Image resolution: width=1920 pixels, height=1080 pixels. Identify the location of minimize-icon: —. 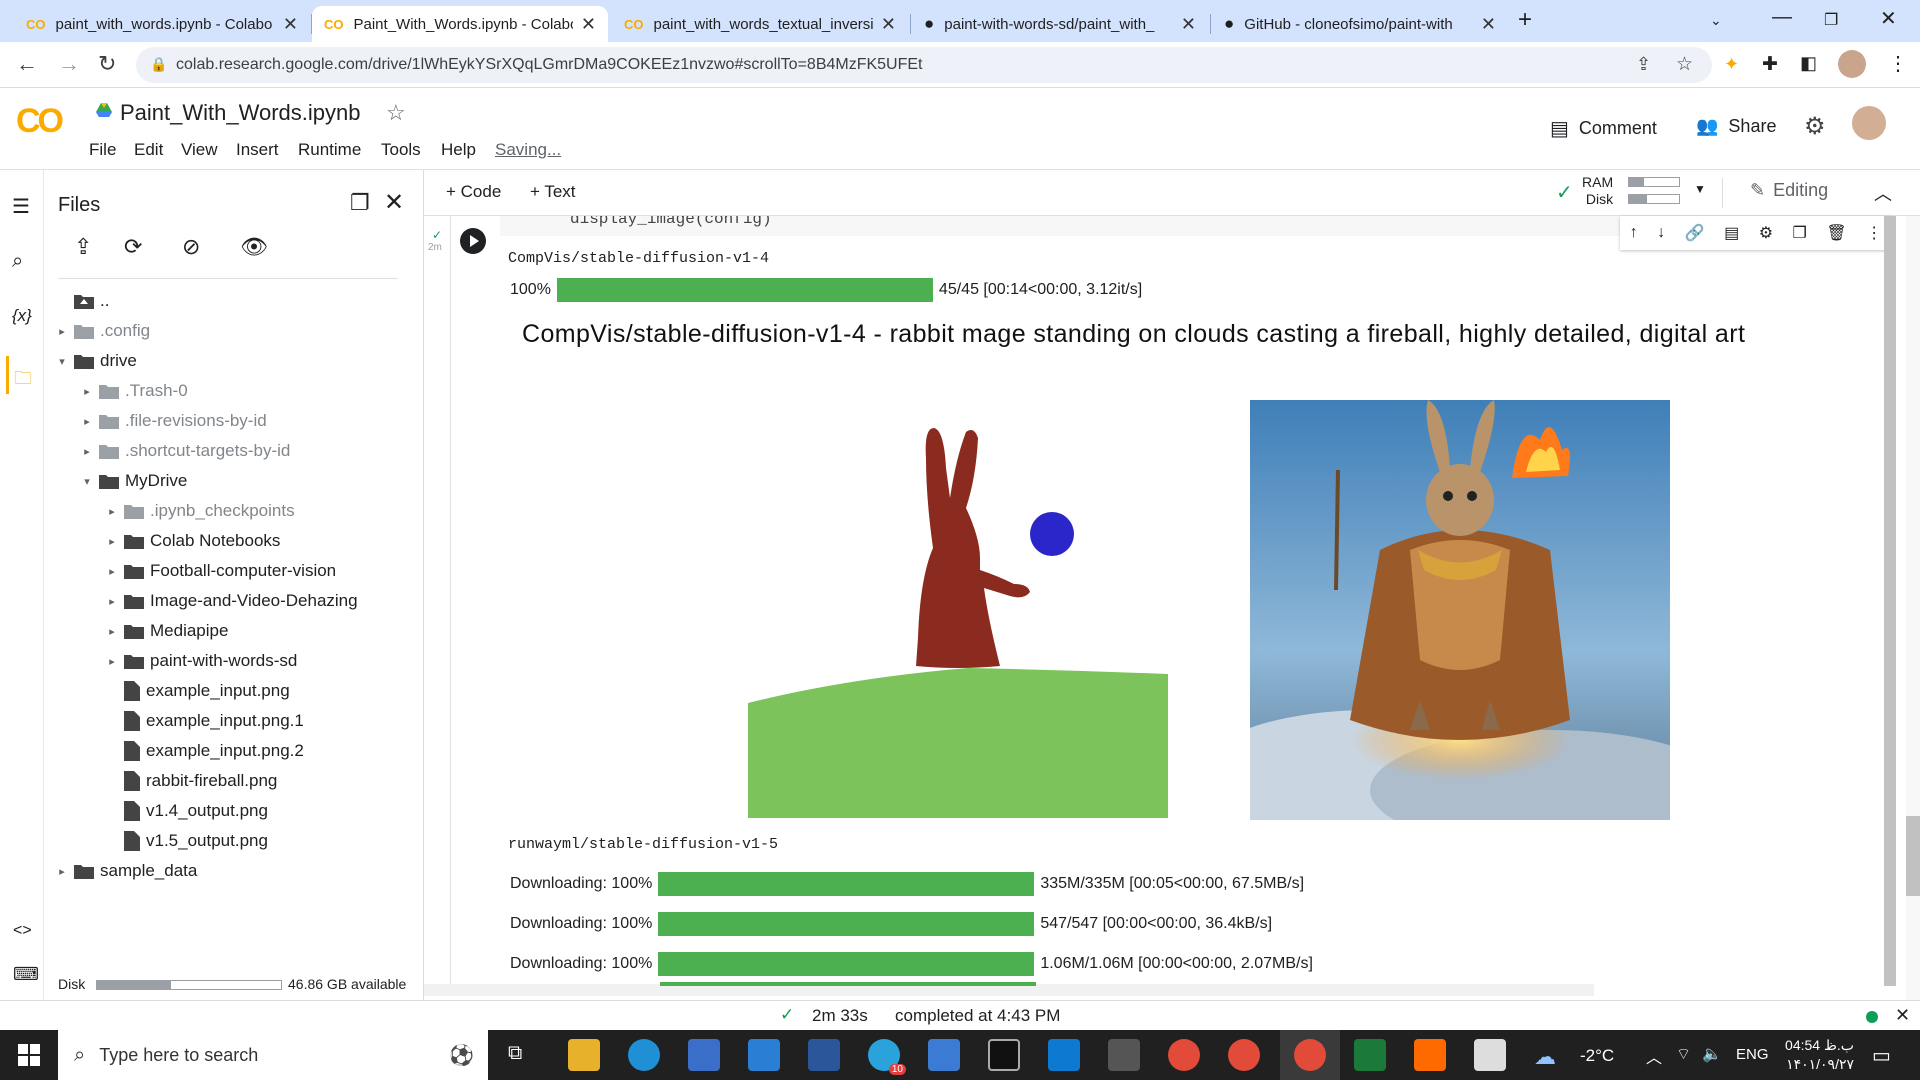
(1782, 17).